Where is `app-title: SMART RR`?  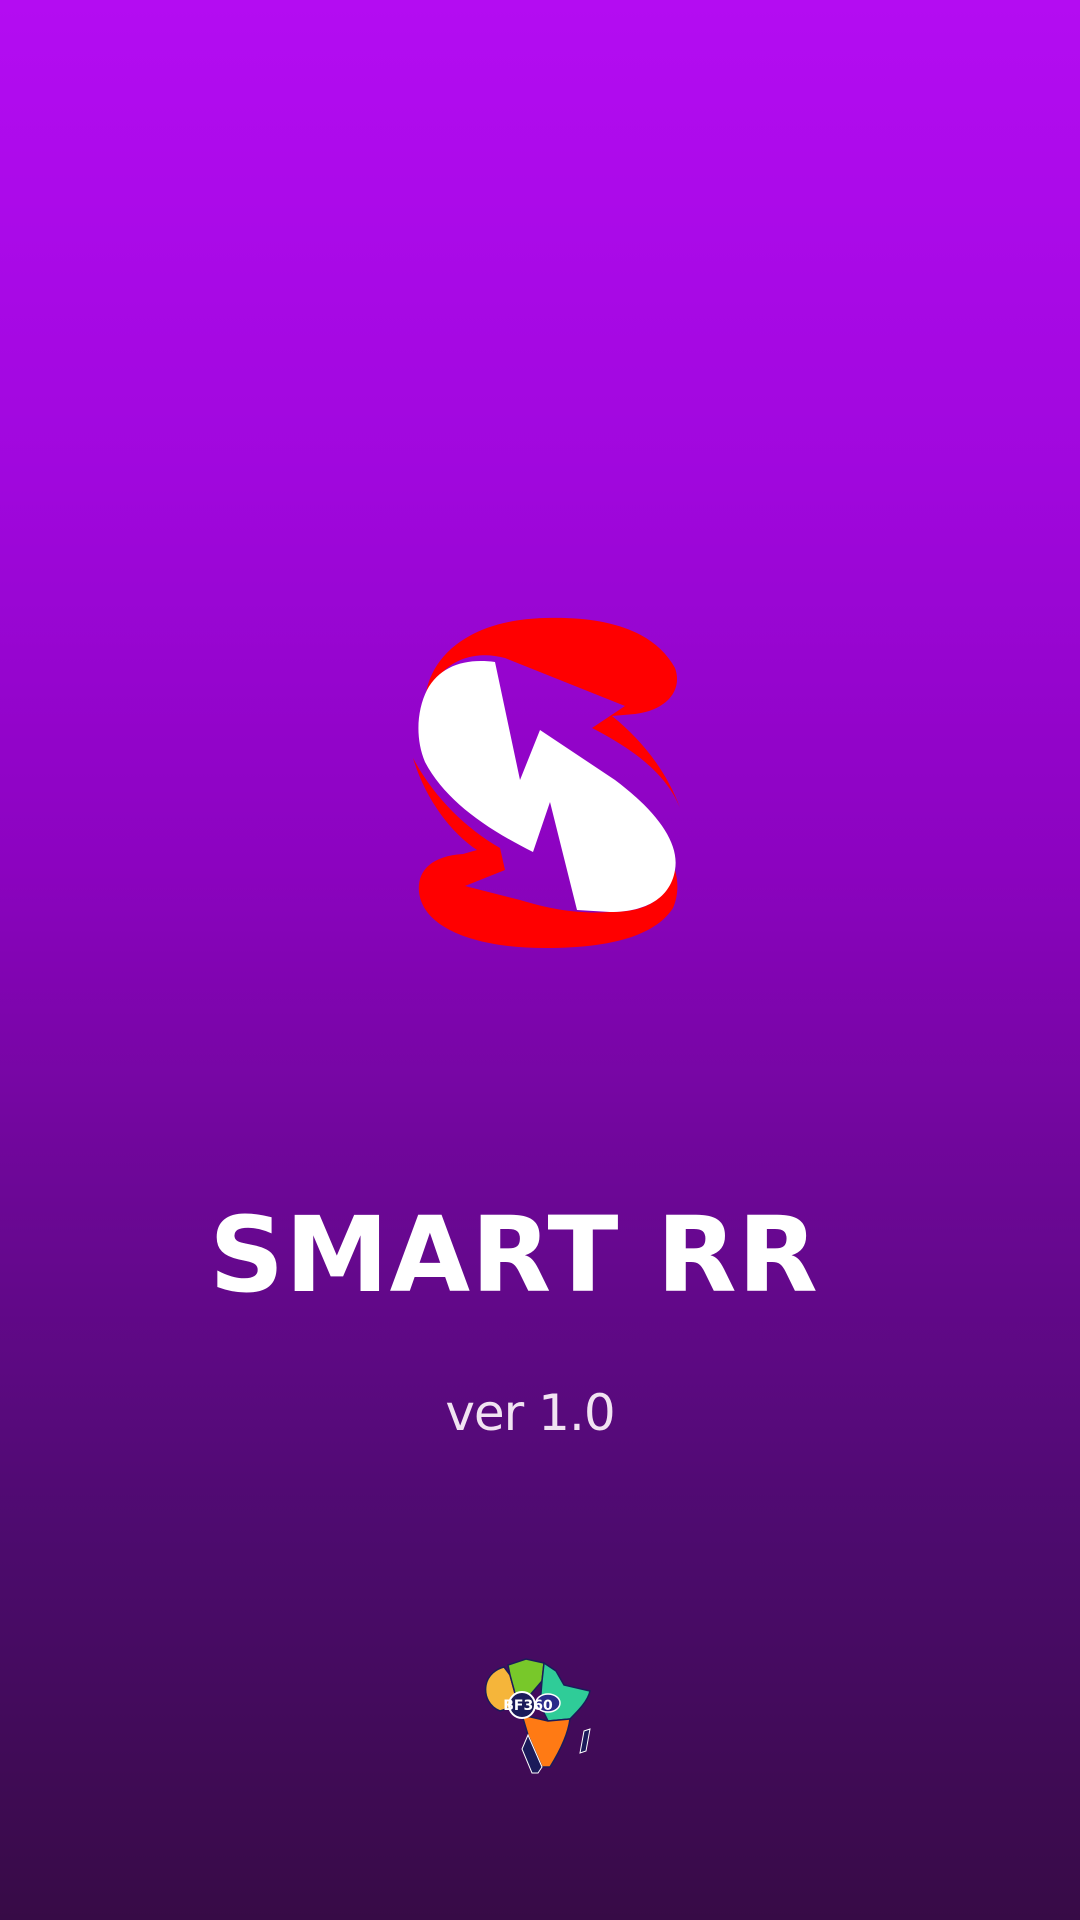
app-title: SMART RR is located at coordinates (514, 1255).